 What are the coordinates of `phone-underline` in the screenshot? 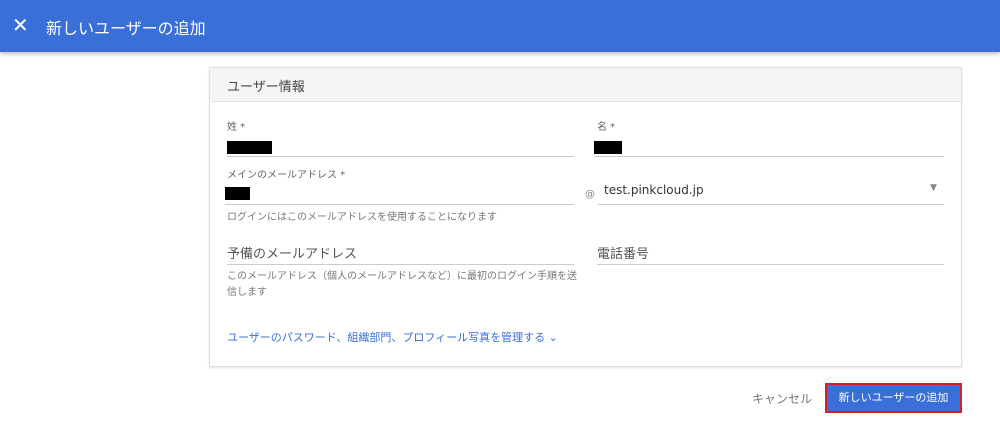 It's located at (770, 264).